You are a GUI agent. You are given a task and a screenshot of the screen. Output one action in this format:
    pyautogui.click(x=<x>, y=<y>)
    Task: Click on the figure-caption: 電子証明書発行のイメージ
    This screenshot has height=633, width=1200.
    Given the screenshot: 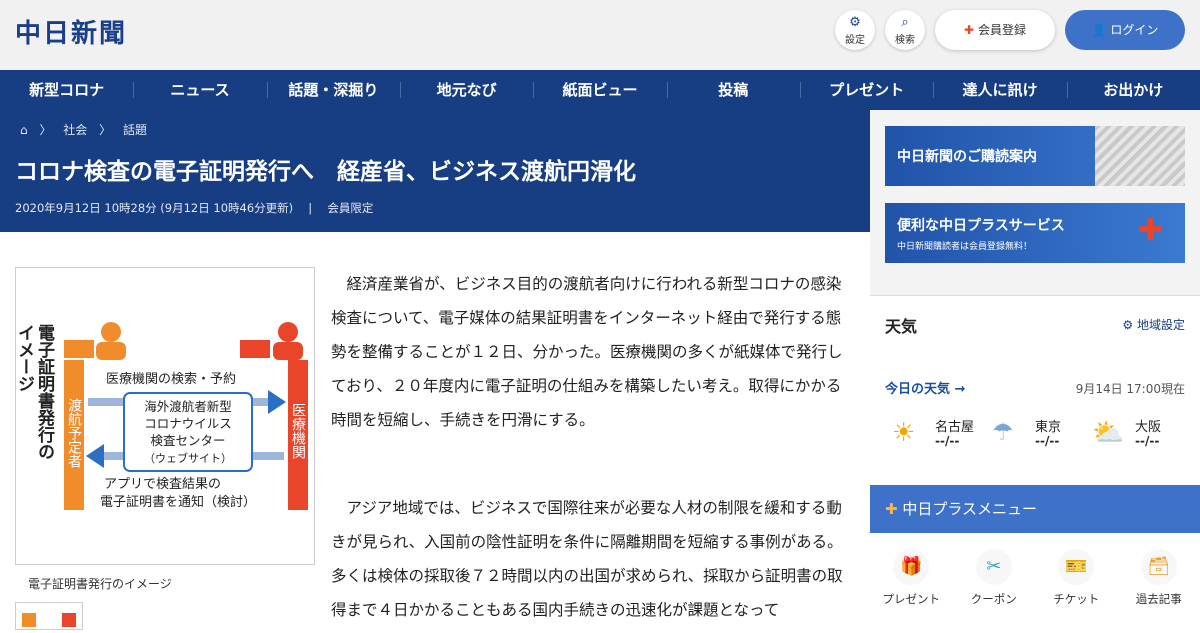 What is the action you would take?
    pyautogui.click(x=100, y=583)
    